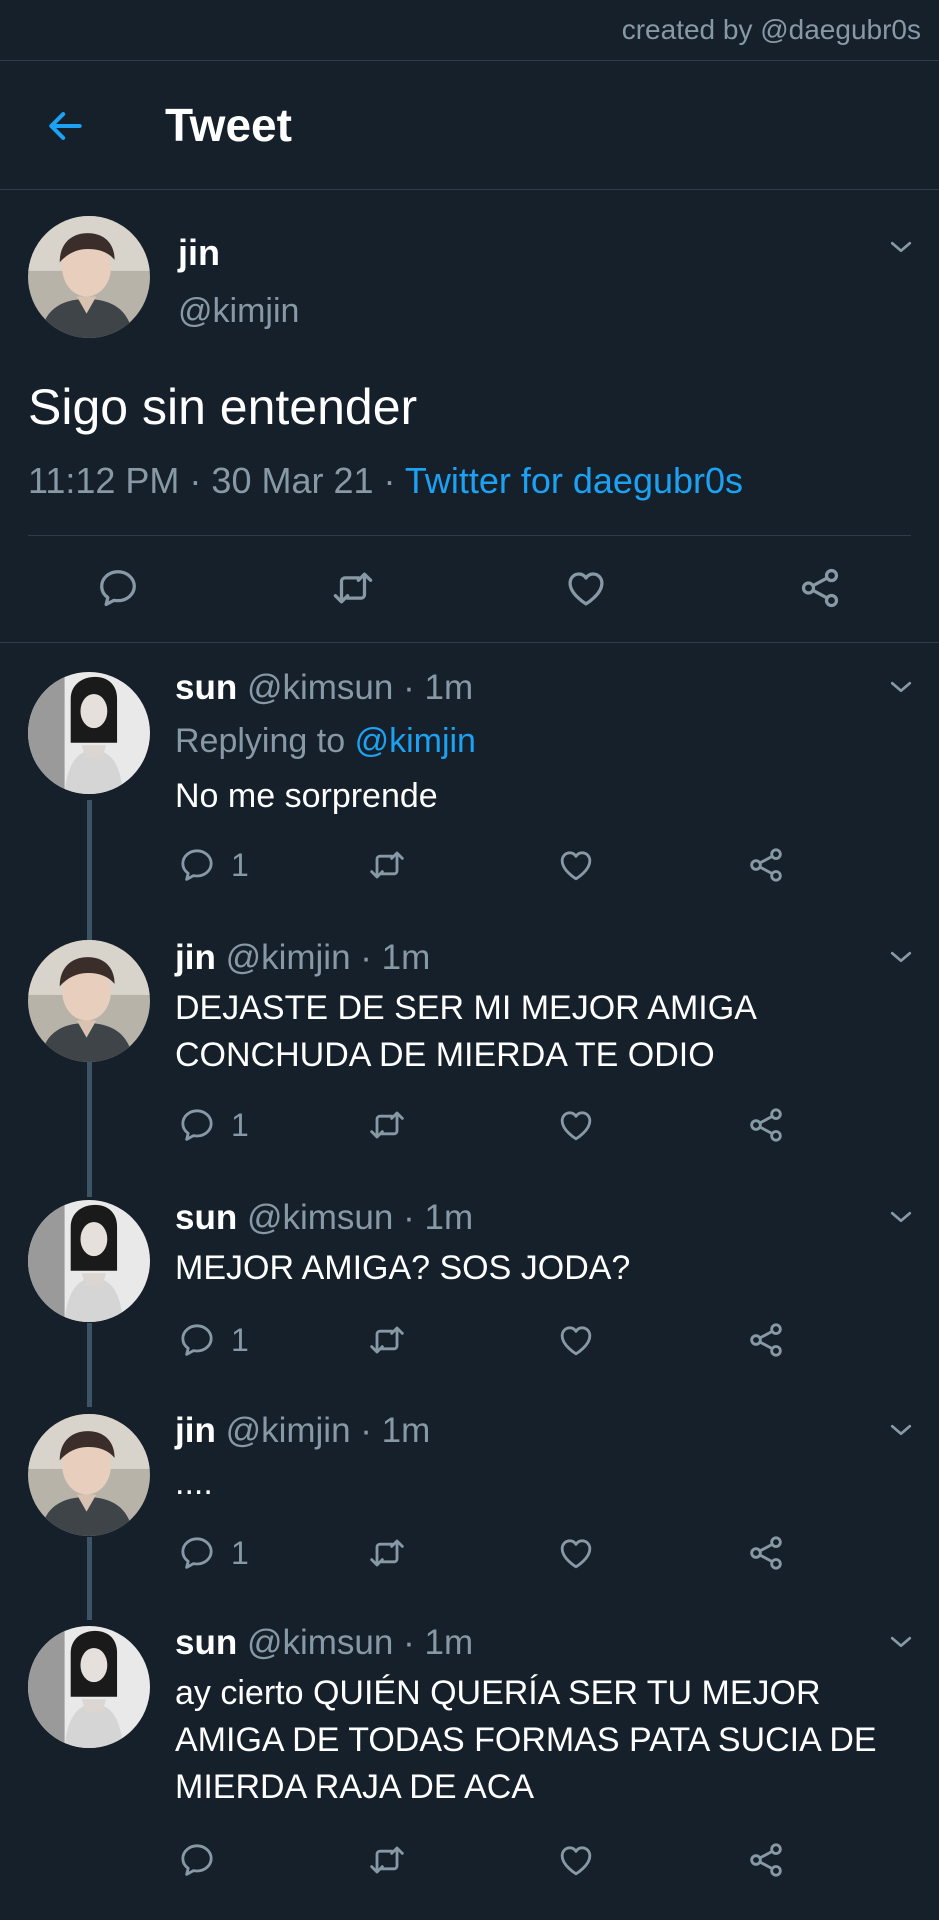  What do you see at coordinates (65, 126) in the screenshot?
I see `back-button` at bounding box center [65, 126].